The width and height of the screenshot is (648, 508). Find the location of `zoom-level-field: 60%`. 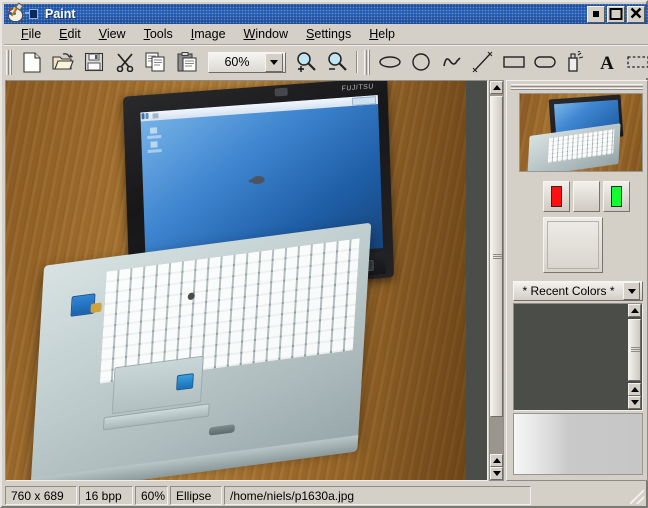

zoom-level-field: 60% is located at coordinates (151, 495).